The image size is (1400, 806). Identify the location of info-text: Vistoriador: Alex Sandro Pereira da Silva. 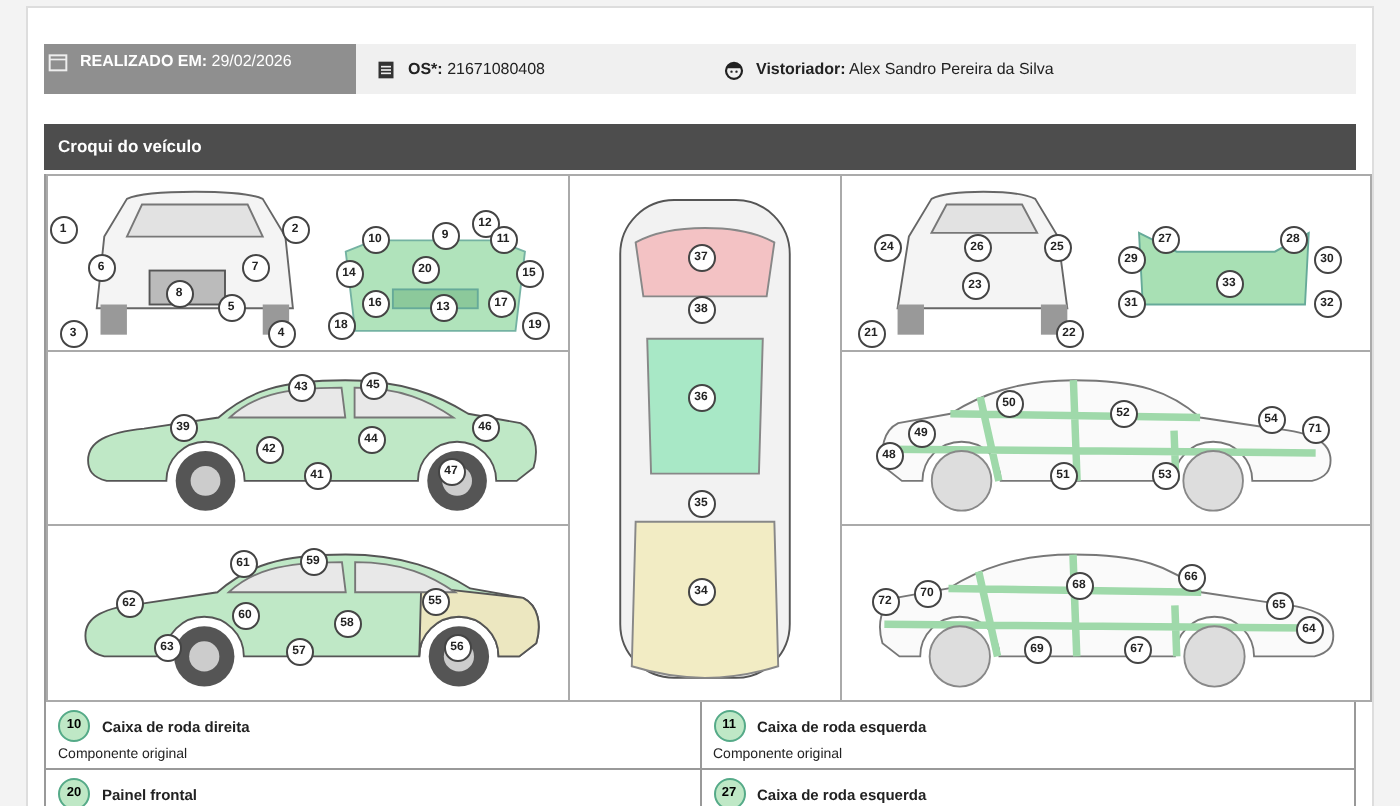
(905, 69).